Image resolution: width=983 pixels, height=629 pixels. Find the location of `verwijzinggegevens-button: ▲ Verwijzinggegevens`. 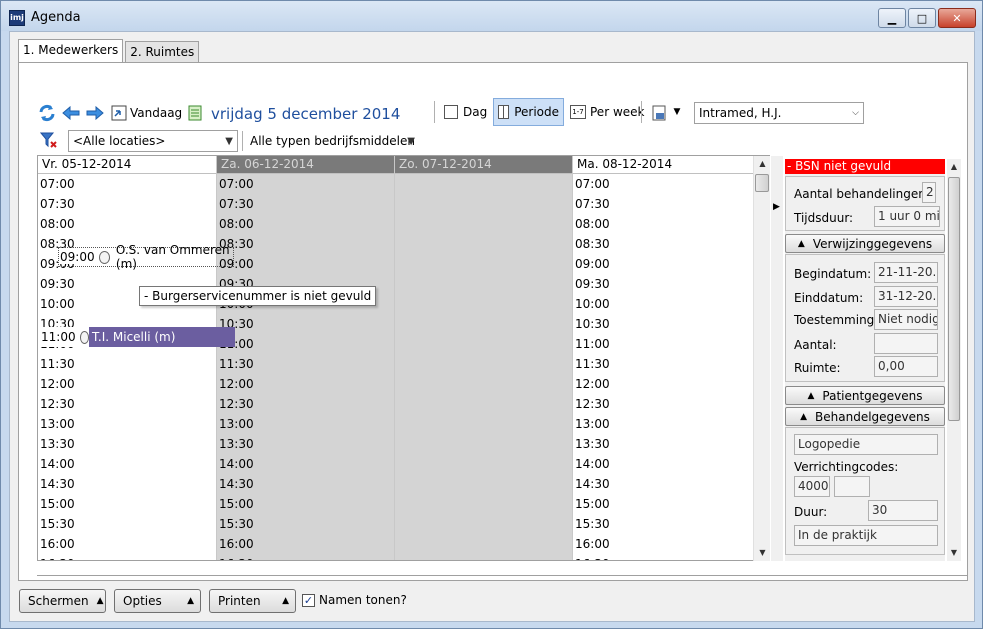

verwijzinggegevens-button: ▲ Verwijzinggegevens is located at coordinates (865, 243).